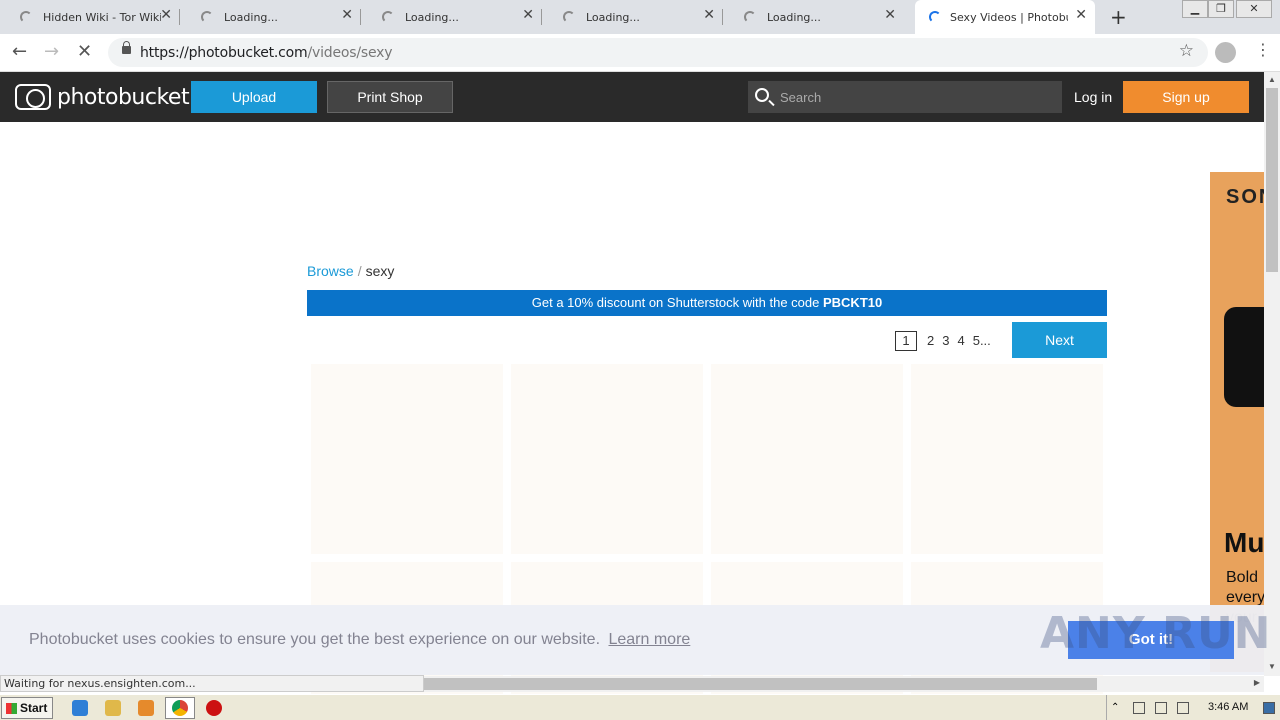  I want to click on logo-text: photobucket, so click(123, 97).